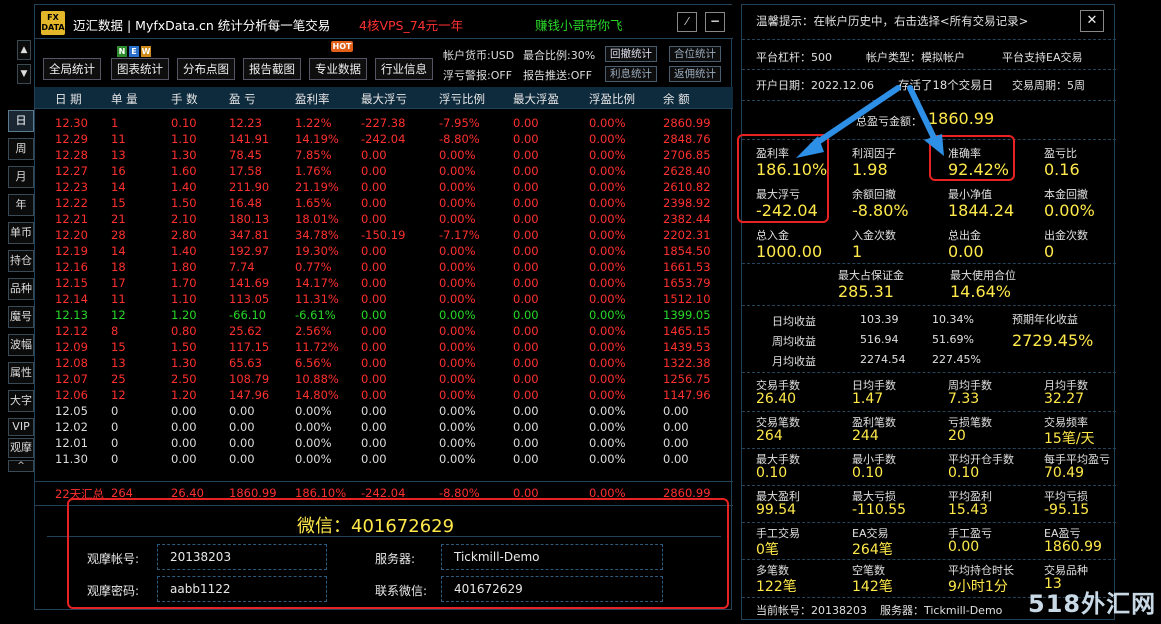 The height and width of the screenshot is (624, 1161). Describe the element at coordinates (794, 57) in the screenshot. I see `leverage: 平台杠杆：500` at that location.